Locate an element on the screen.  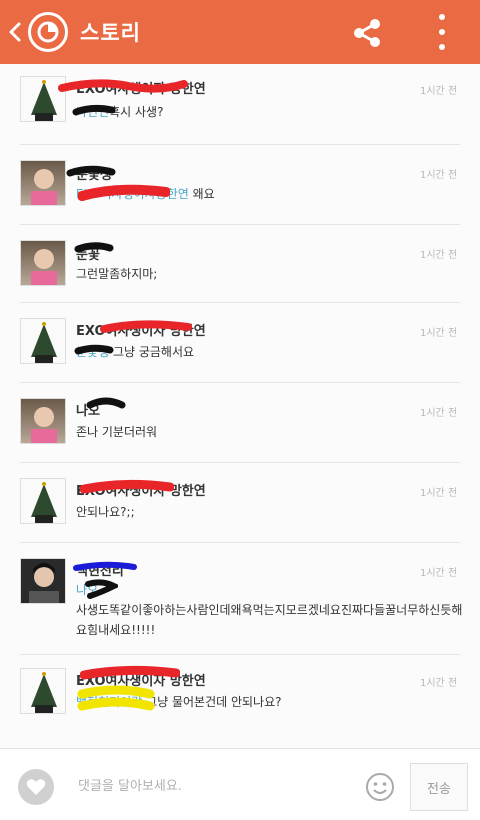
comment-author: 눈꽃 is located at coordinates (88, 253).